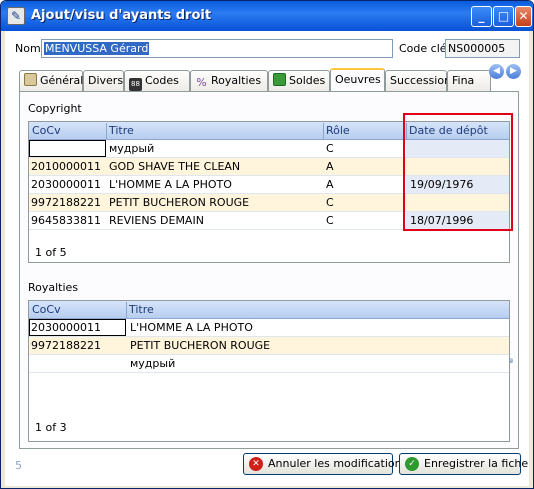  Describe the element at coordinates (67, 148) in the screenshot. I see `cocv-edit-cell` at that location.